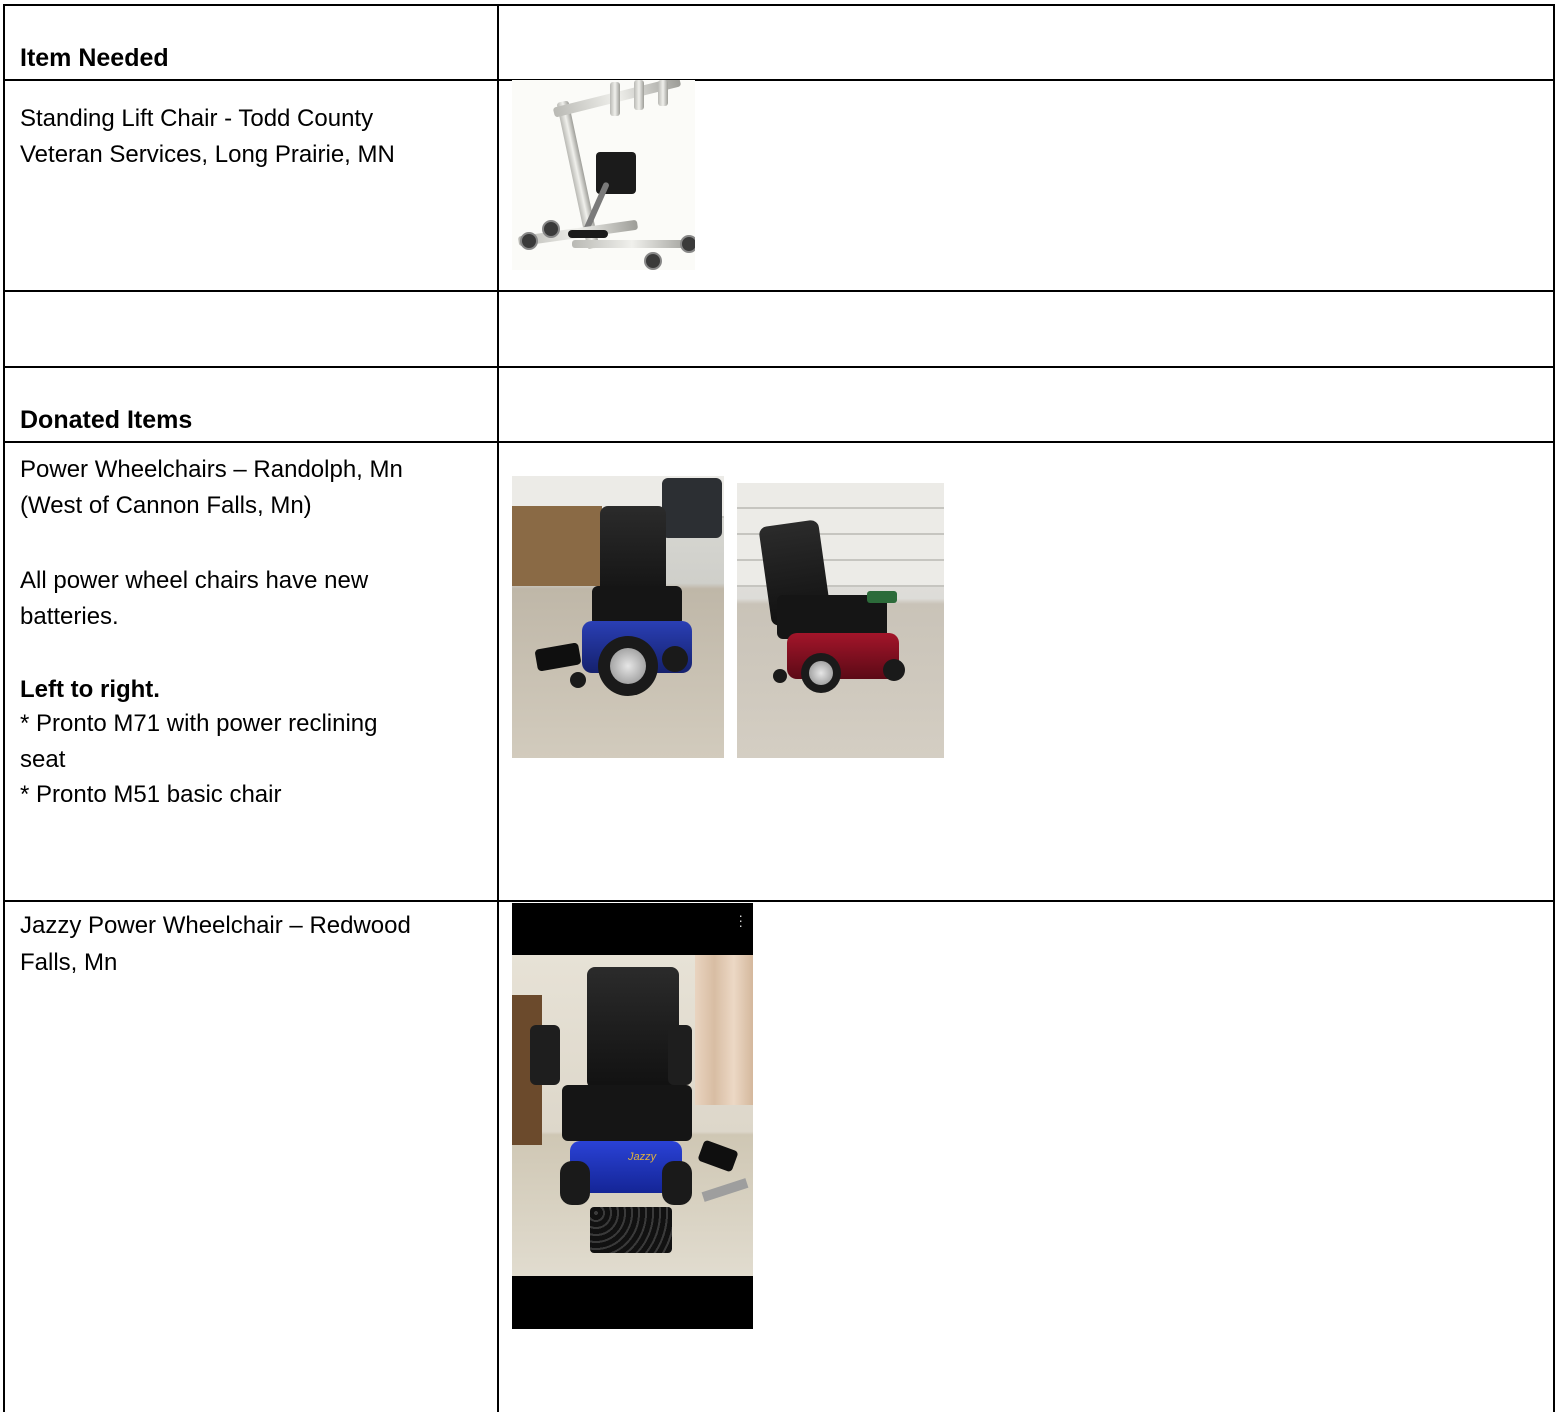  I want to click on table-border-top, so click(779, 5).